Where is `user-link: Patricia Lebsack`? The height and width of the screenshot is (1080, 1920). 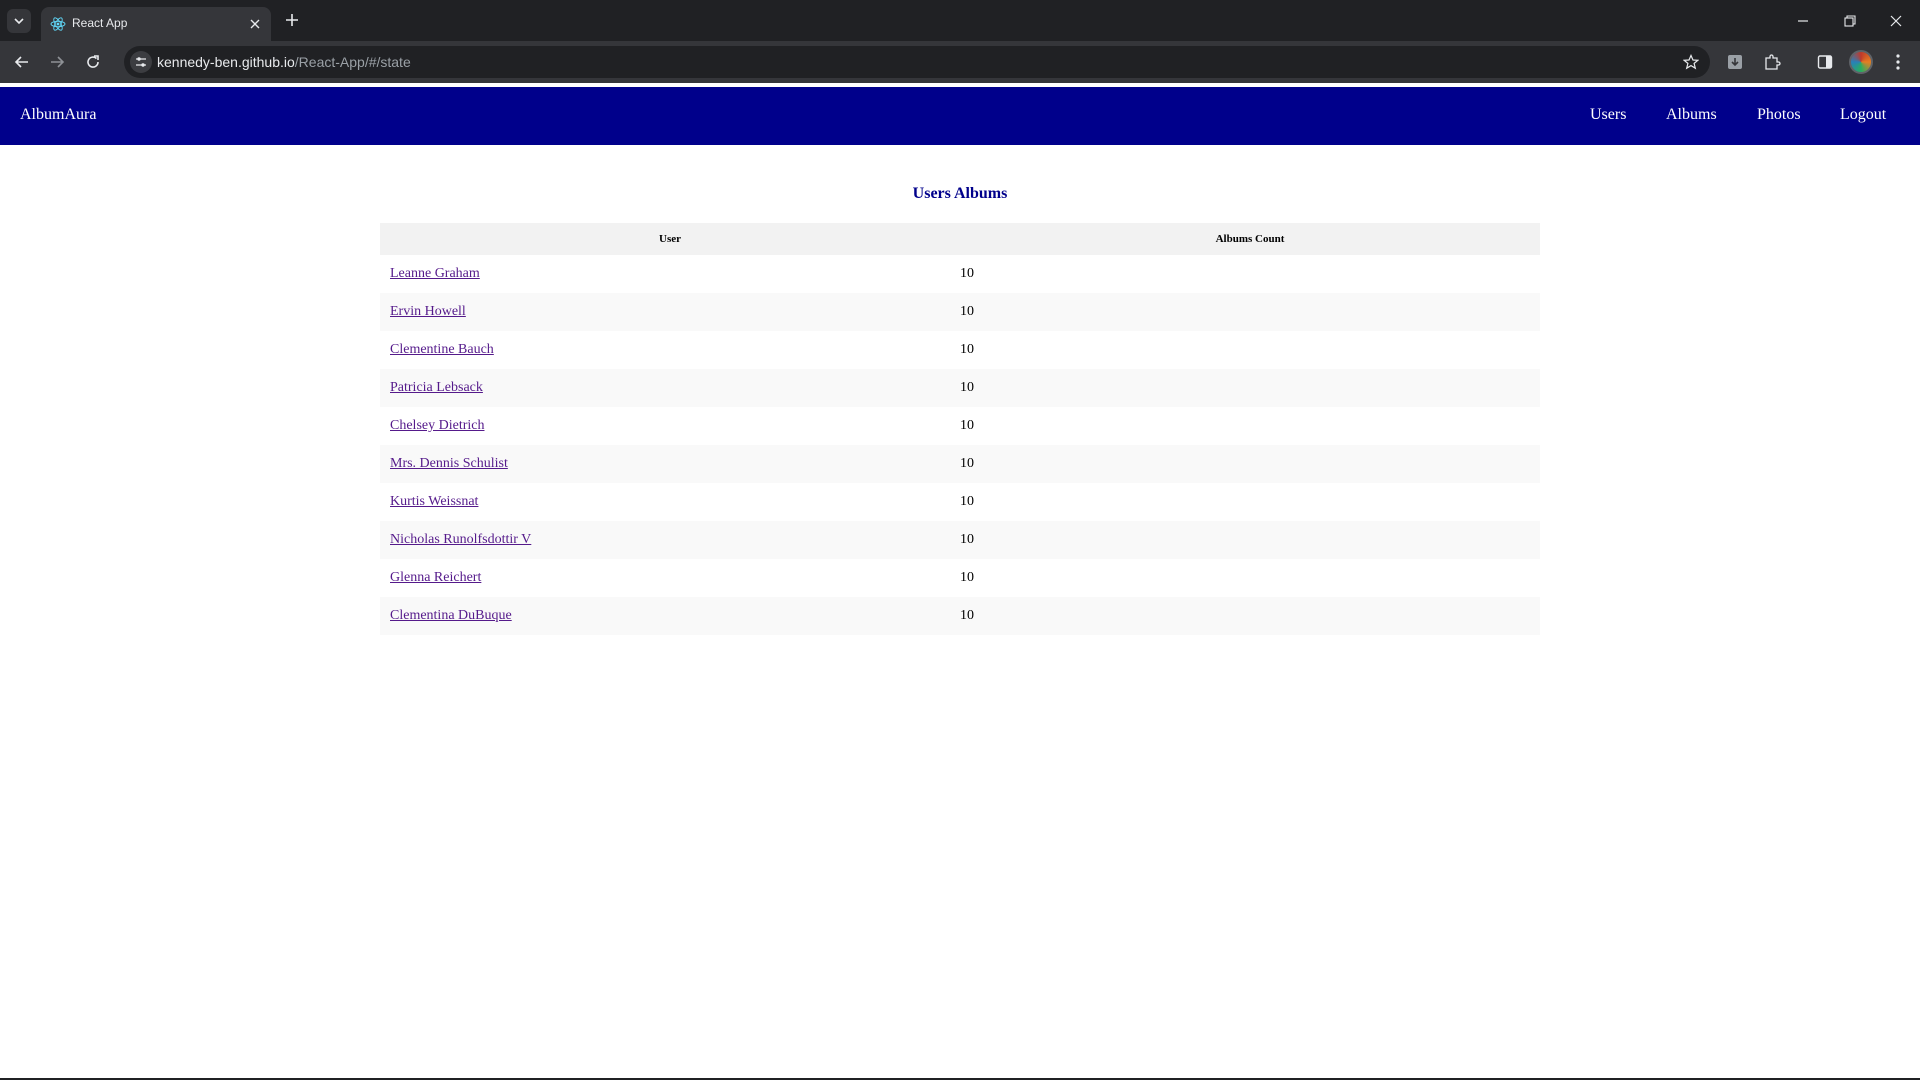 user-link: Patricia Lebsack is located at coordinates (436, 387).